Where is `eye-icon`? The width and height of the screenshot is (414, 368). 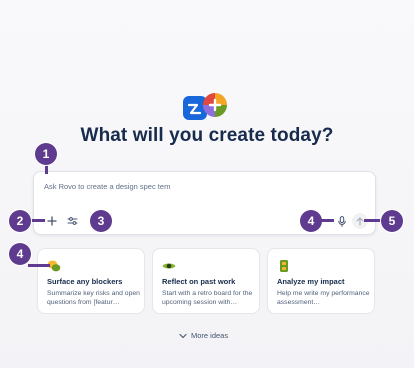 eye-icon is located at coordinates (169, 266).